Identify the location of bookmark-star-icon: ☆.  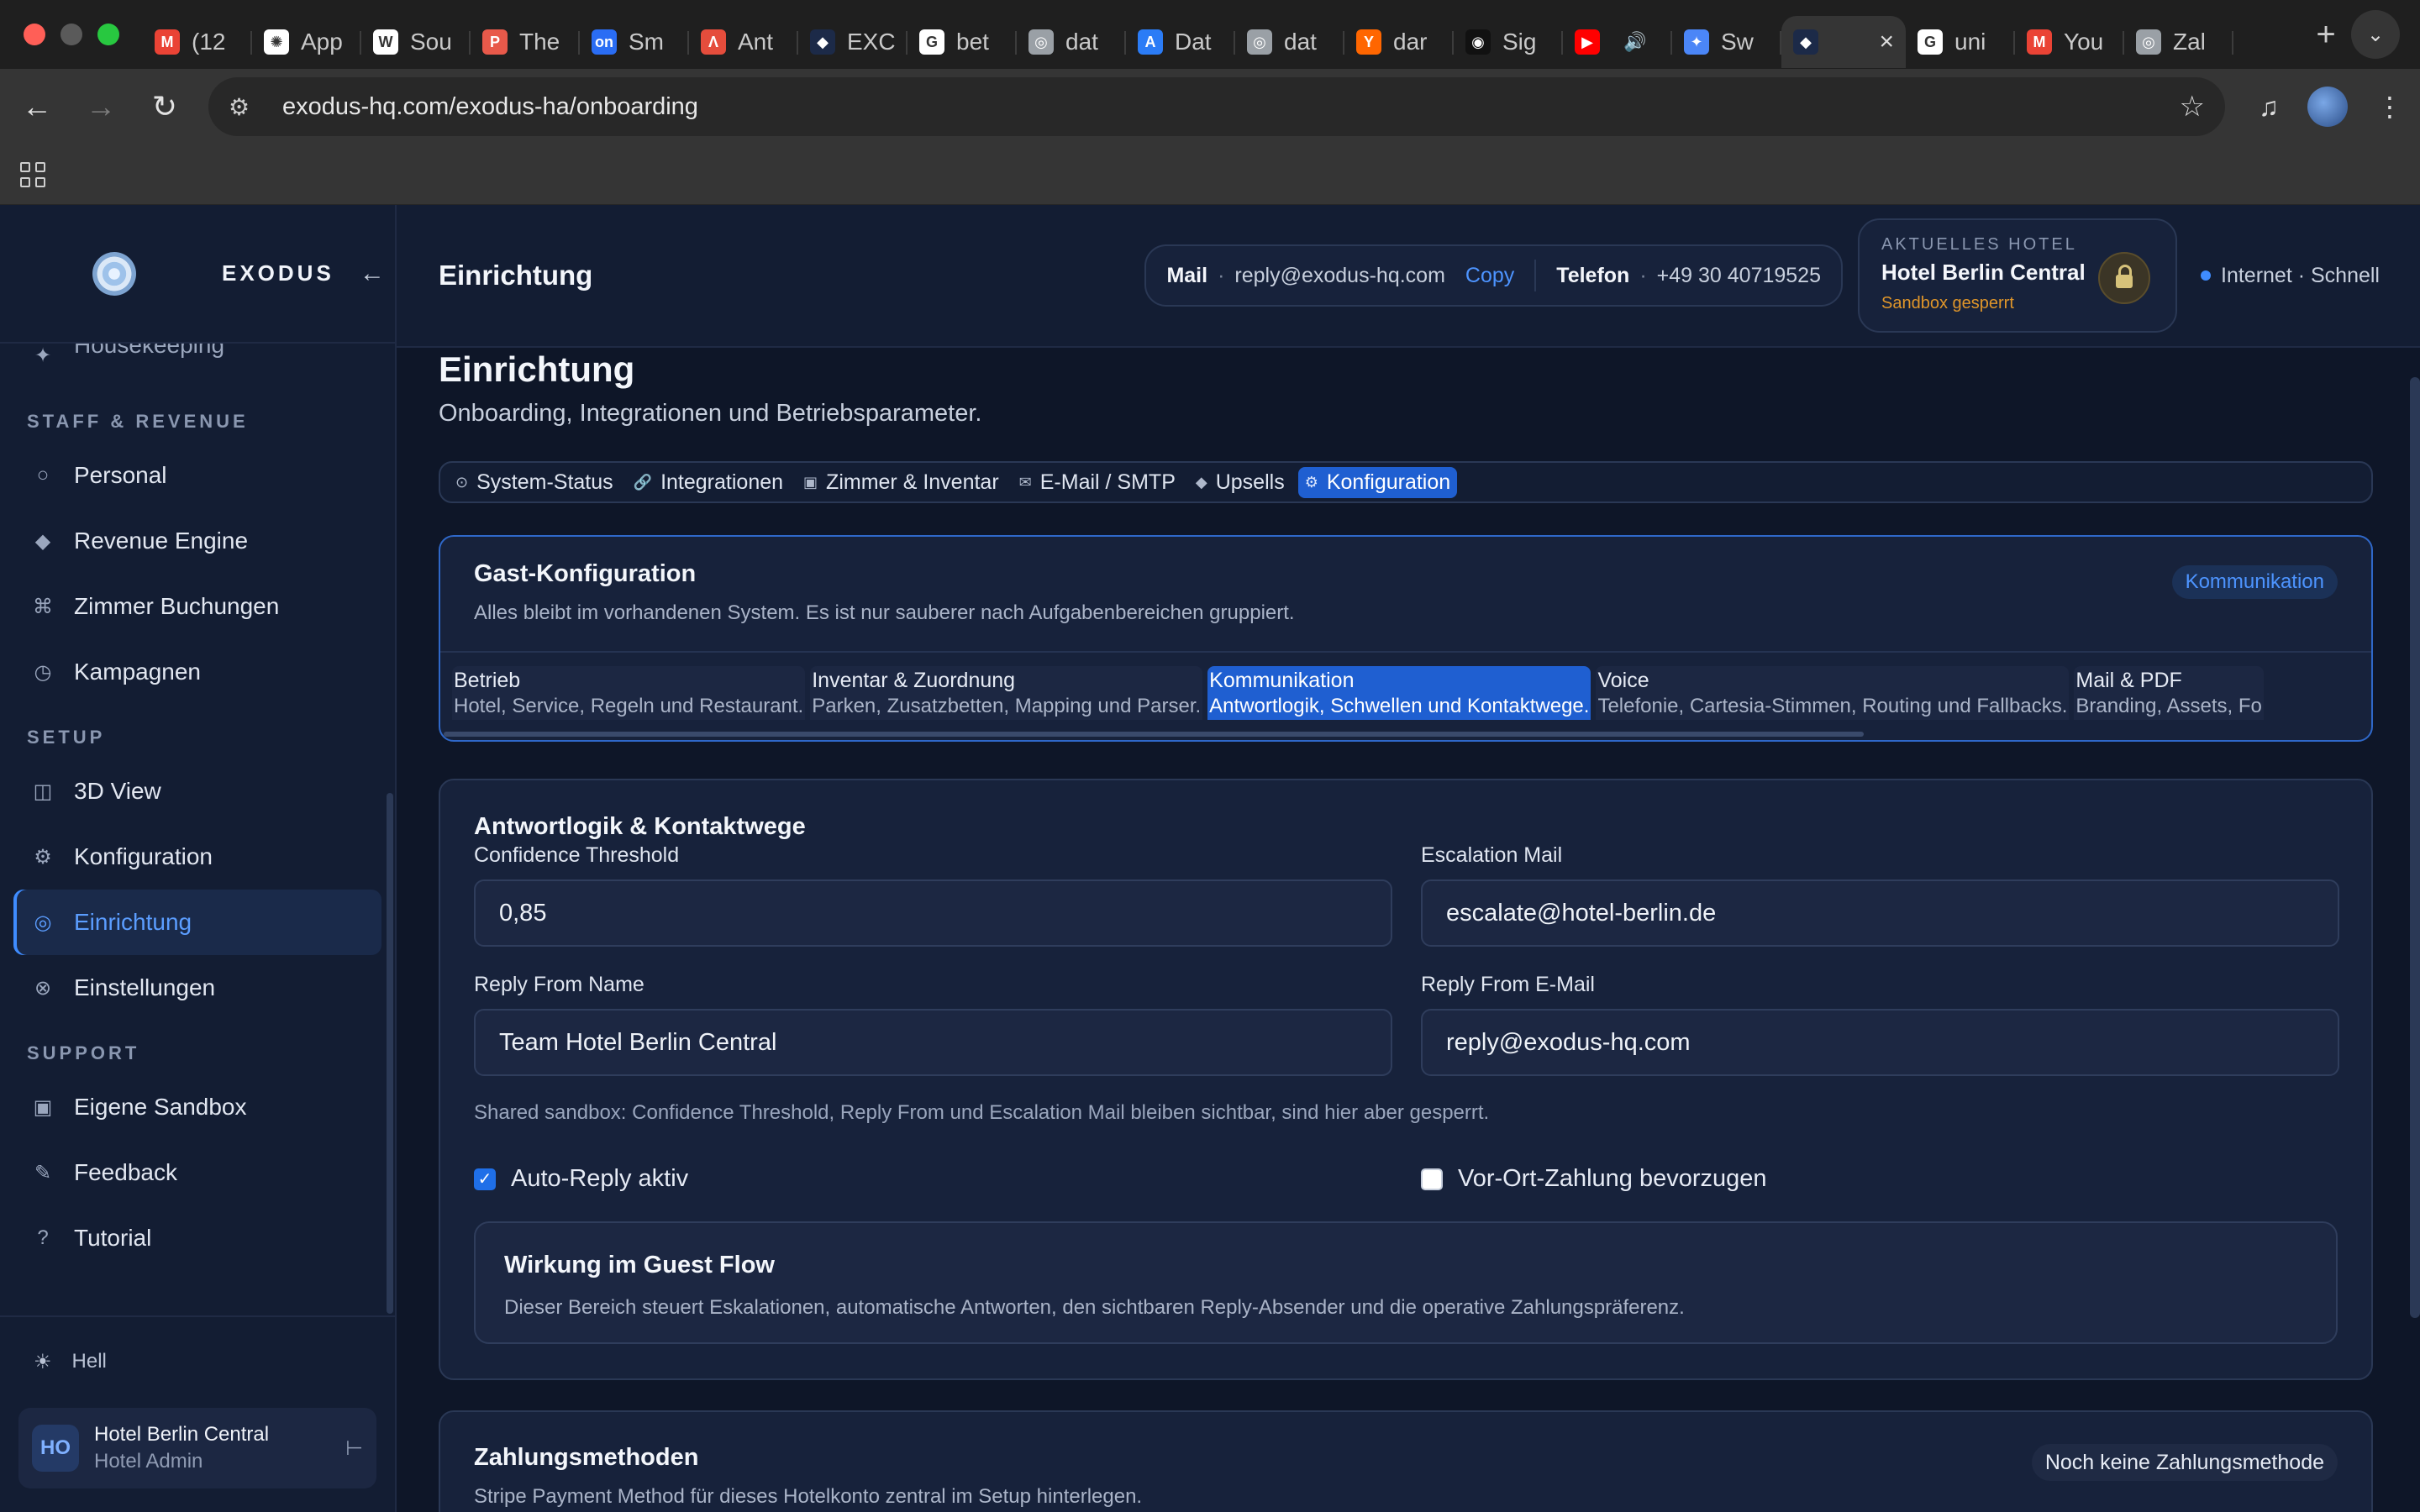
(2192, 106).